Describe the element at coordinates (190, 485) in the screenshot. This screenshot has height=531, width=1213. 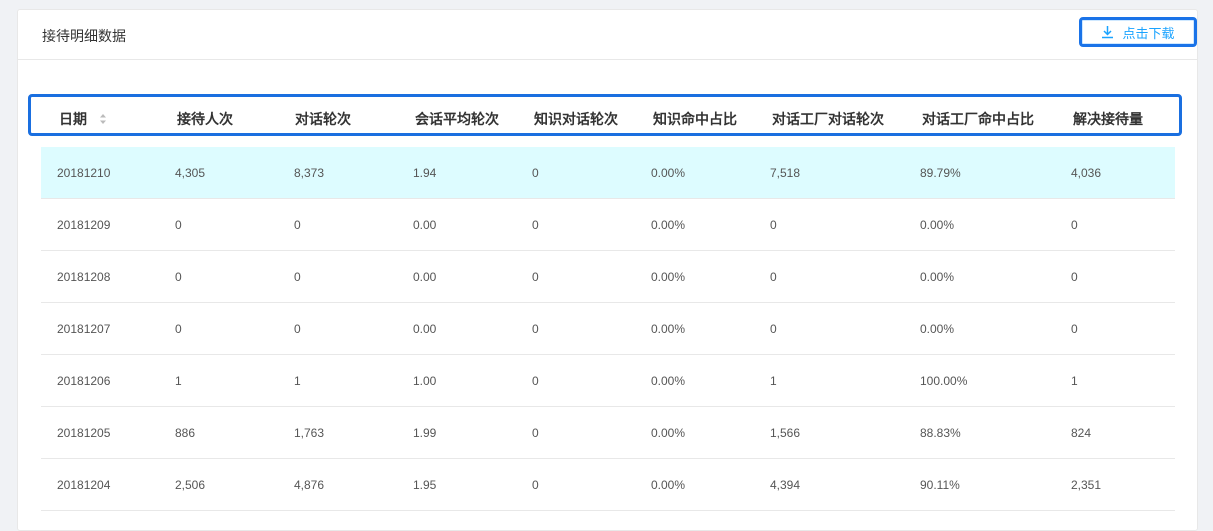
I see `cell-visits: 2,506` at that location.